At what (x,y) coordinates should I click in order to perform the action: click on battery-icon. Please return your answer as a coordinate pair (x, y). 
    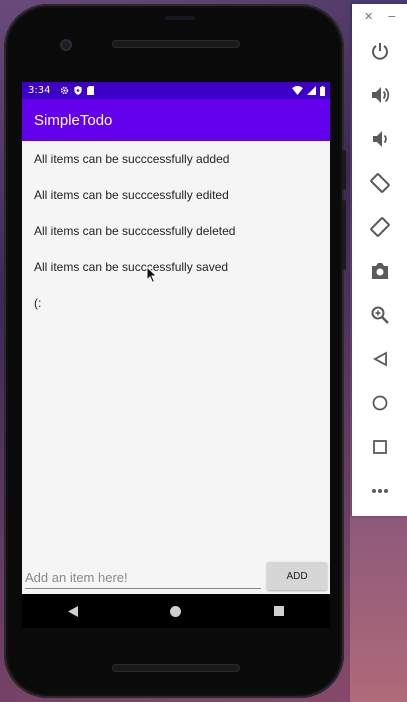
    Looking at the image, I should click on (322, 90).